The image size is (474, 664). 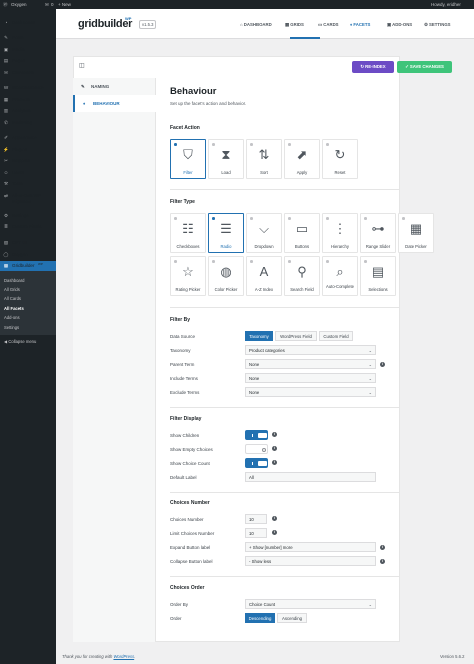 I want to click on sidebar-item-marketing: ✆ Marketing, so click(x=28, y=124).